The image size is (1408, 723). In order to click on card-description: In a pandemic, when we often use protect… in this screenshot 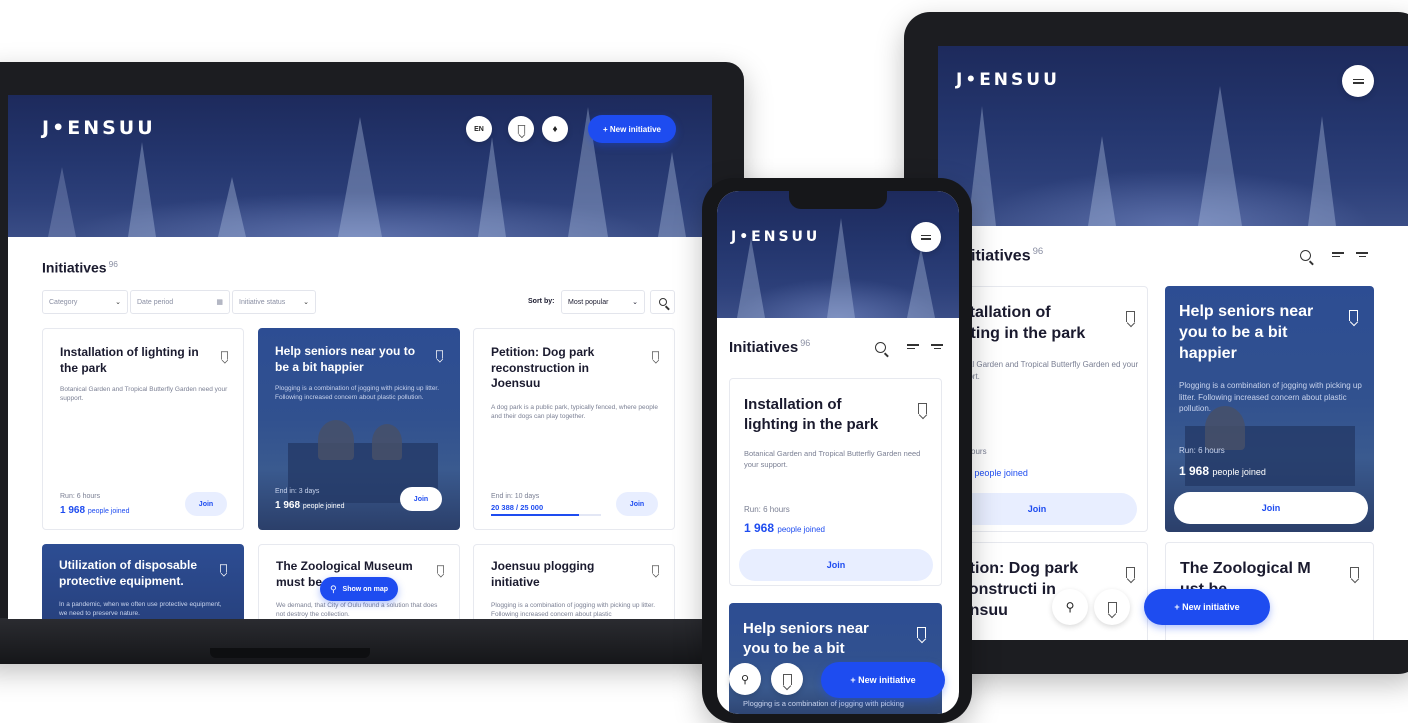, I will do `click(140, 609)`.